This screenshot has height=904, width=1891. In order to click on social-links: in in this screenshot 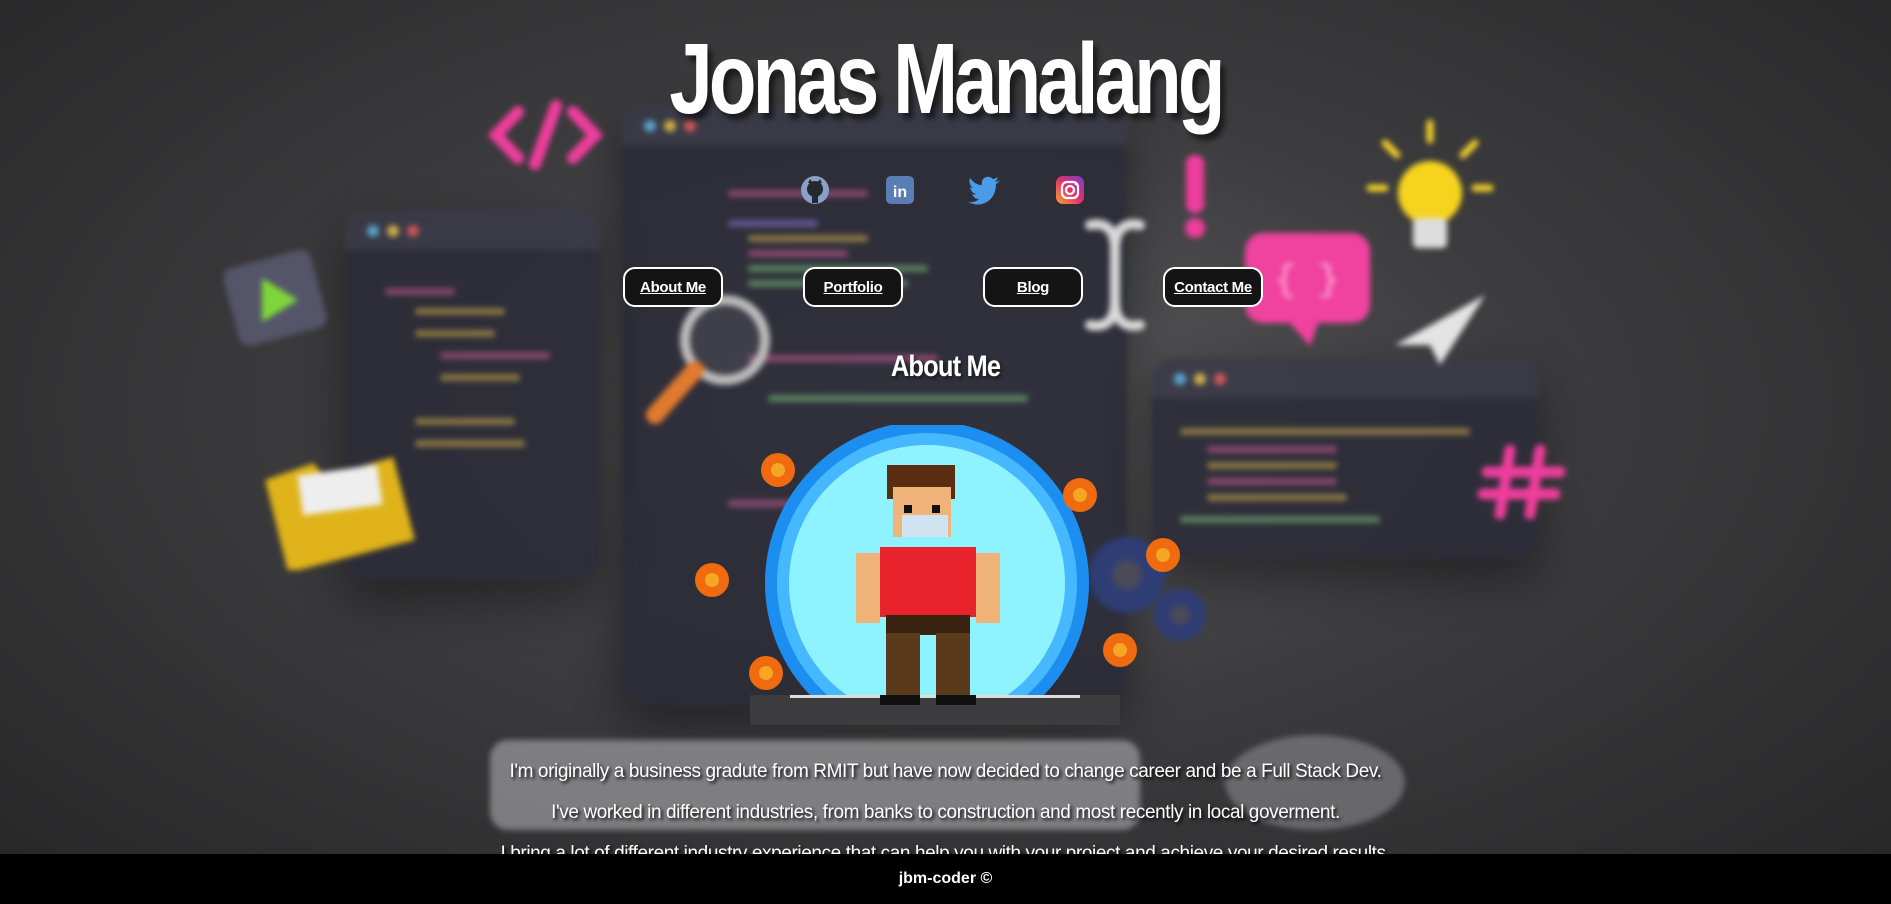, I will do `click(945, 191)`.